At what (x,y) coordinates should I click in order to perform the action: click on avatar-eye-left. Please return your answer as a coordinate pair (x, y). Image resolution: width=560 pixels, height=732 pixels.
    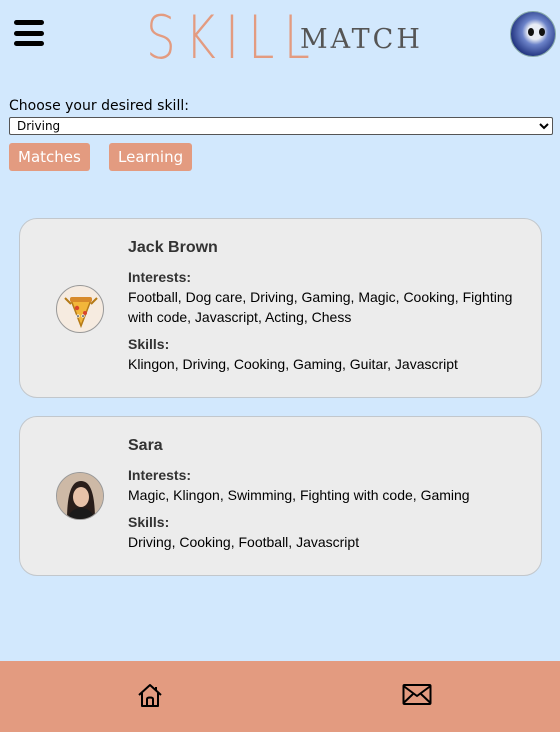
    Looking at the image, I should click on (531, 32).